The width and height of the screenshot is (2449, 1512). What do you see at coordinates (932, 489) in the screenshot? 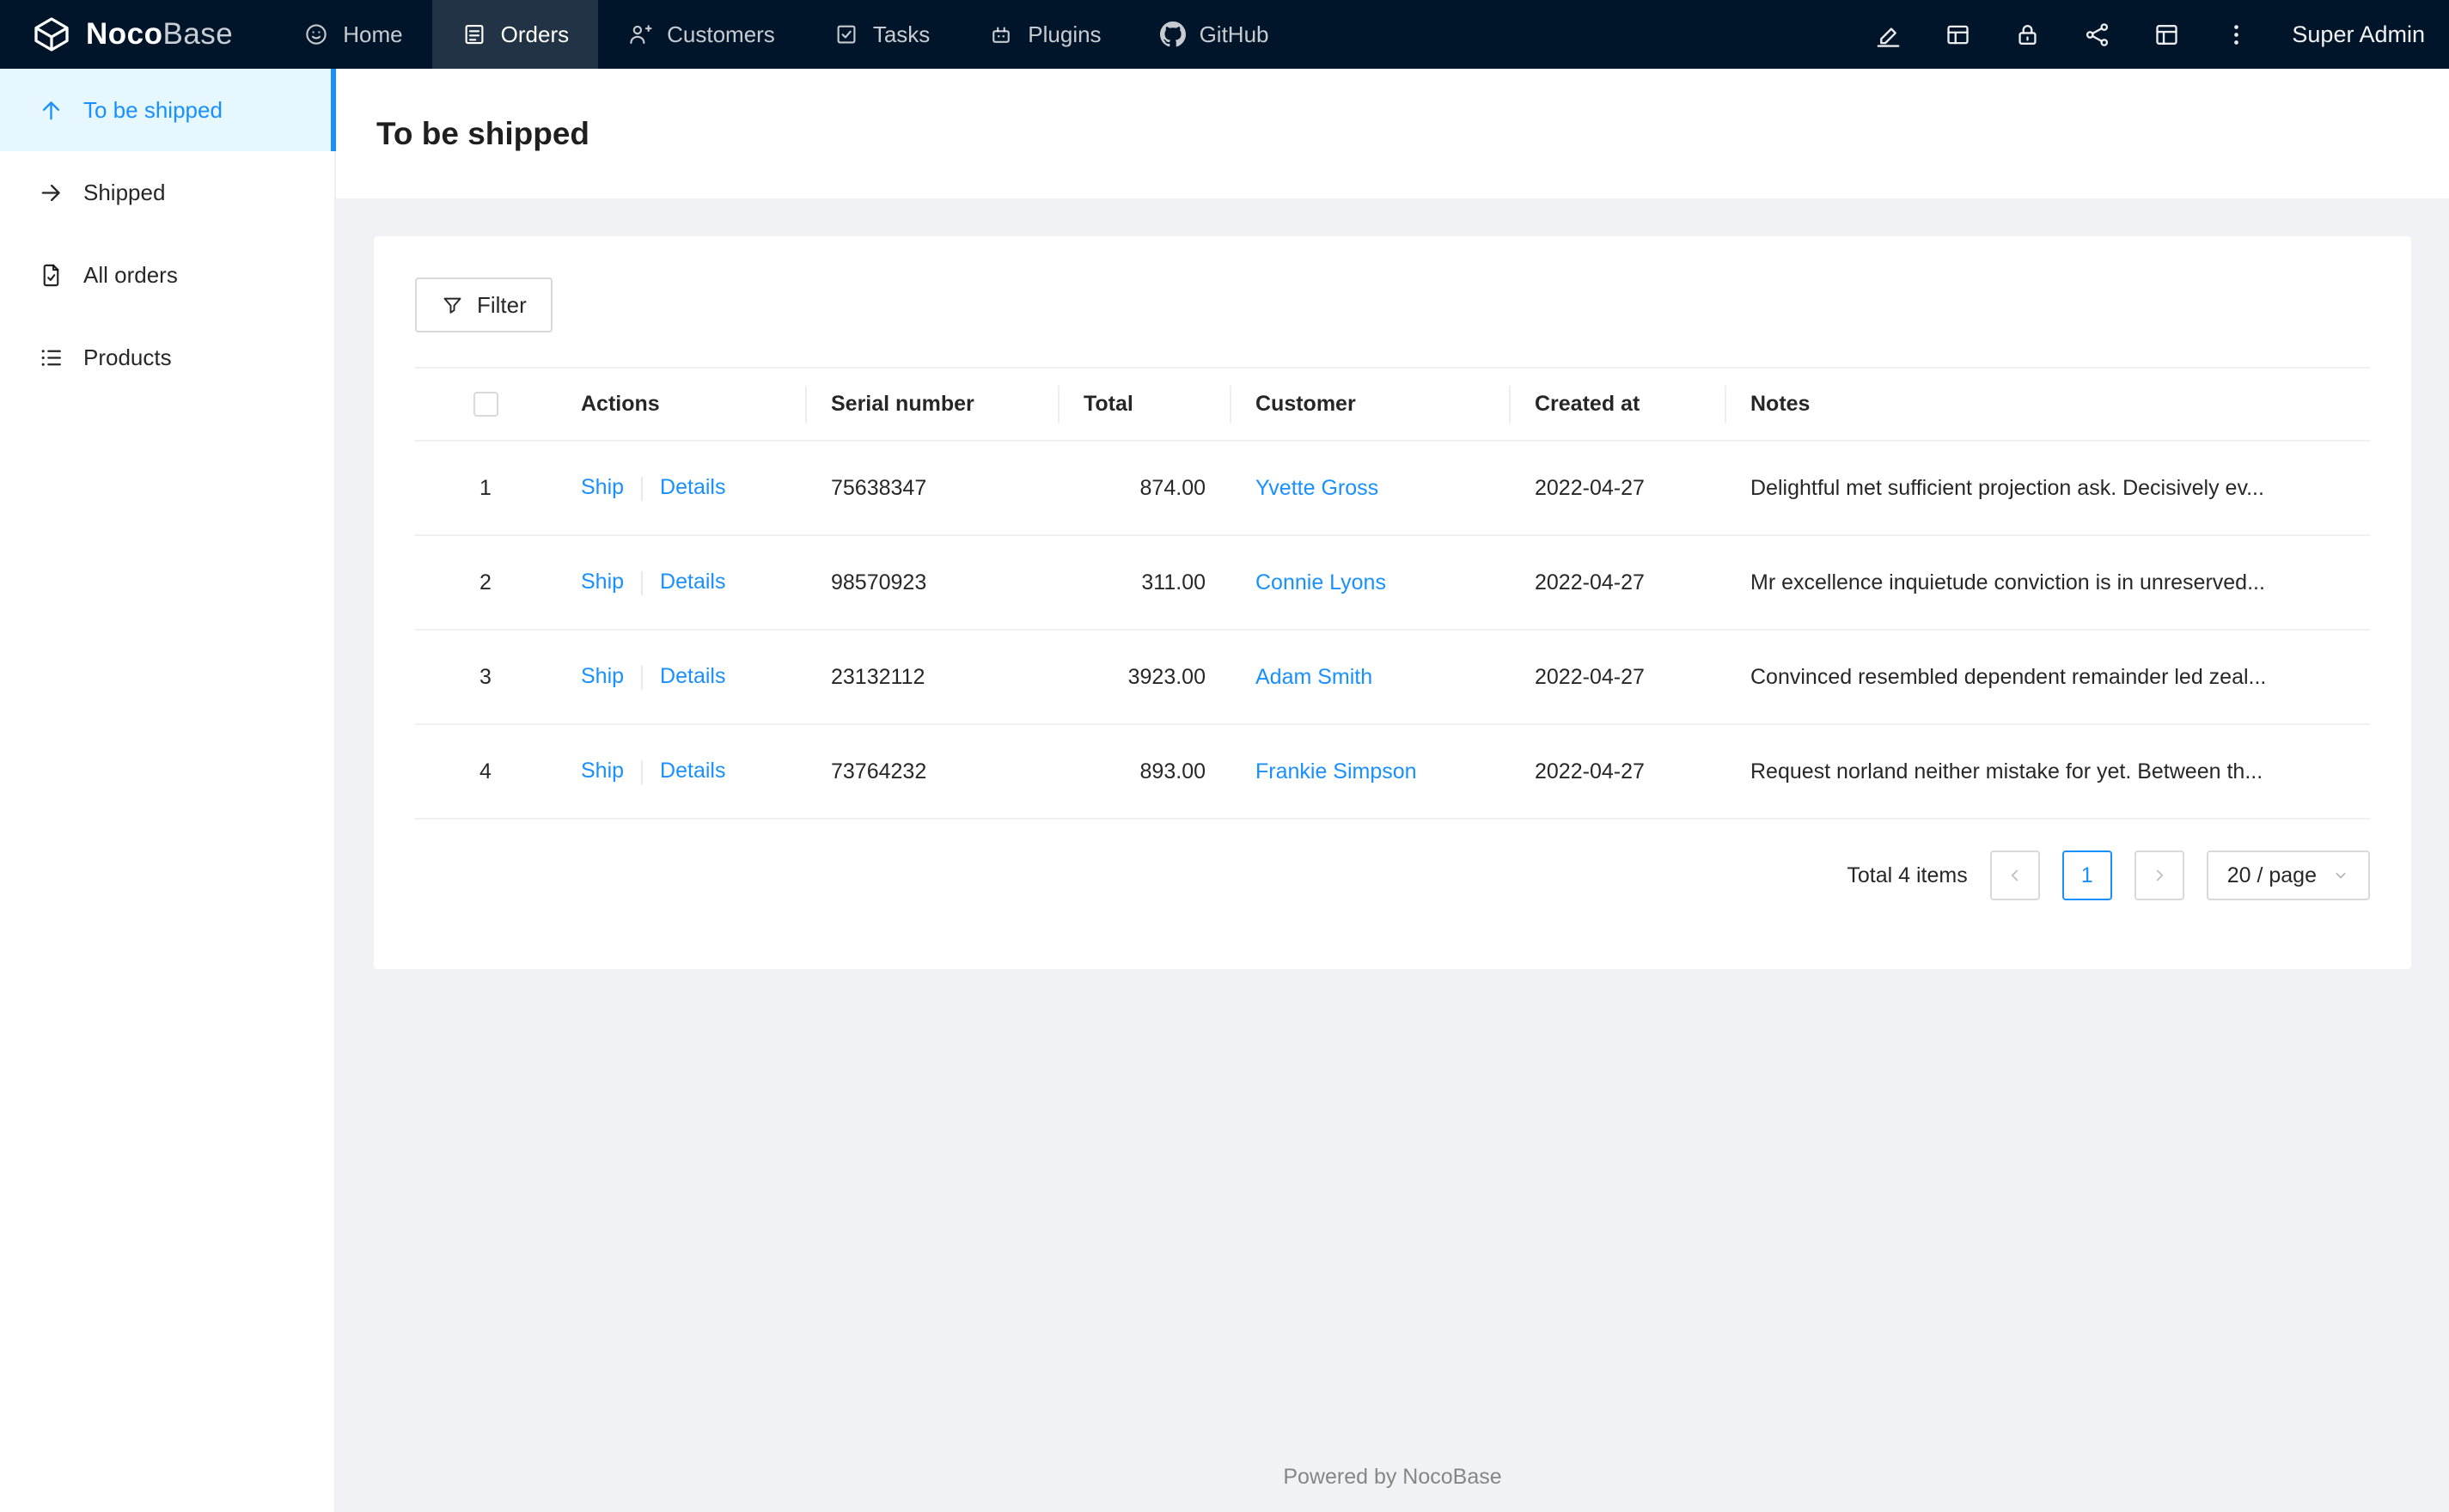
I see `serial-number-cell: 75638347` at bounding box center [932, 489].